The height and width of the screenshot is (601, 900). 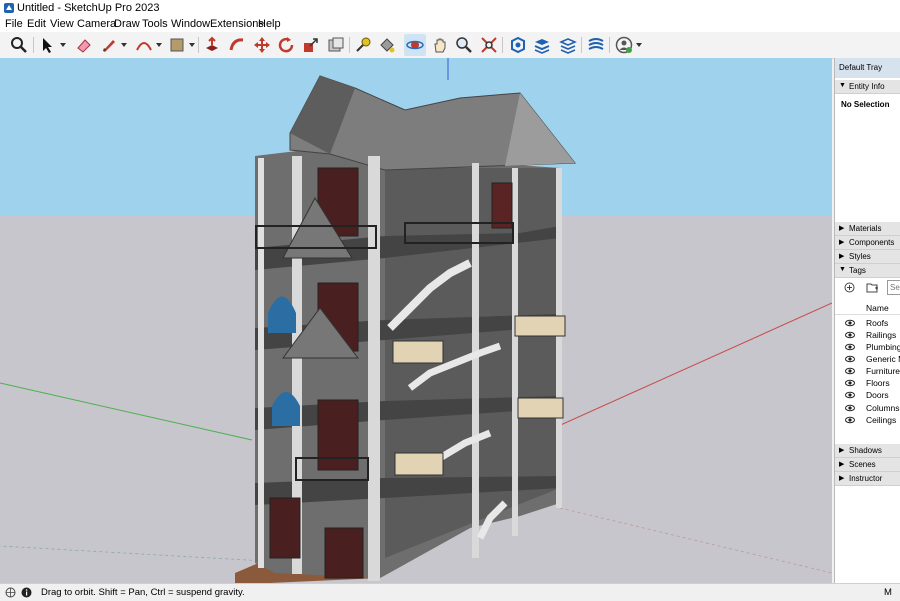 What do you see at coordinates (867, 229) in the screenshot?
I see `panel-materials: ▶ Materials` at bounding box center [867, 229].